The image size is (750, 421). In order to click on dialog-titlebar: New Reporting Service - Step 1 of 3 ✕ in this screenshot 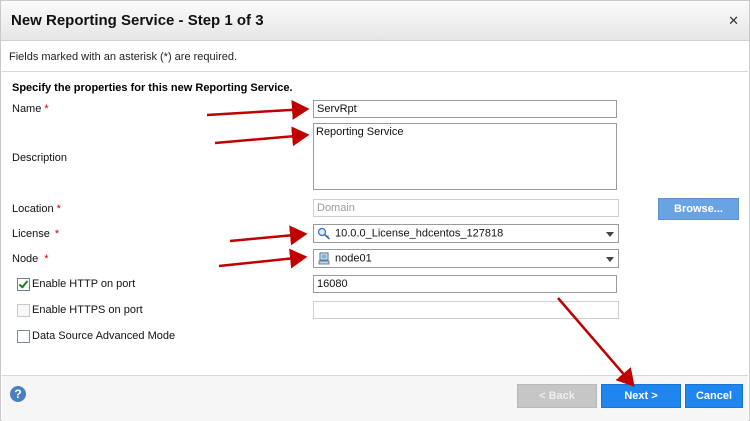, I will do `click(375, 21)`.